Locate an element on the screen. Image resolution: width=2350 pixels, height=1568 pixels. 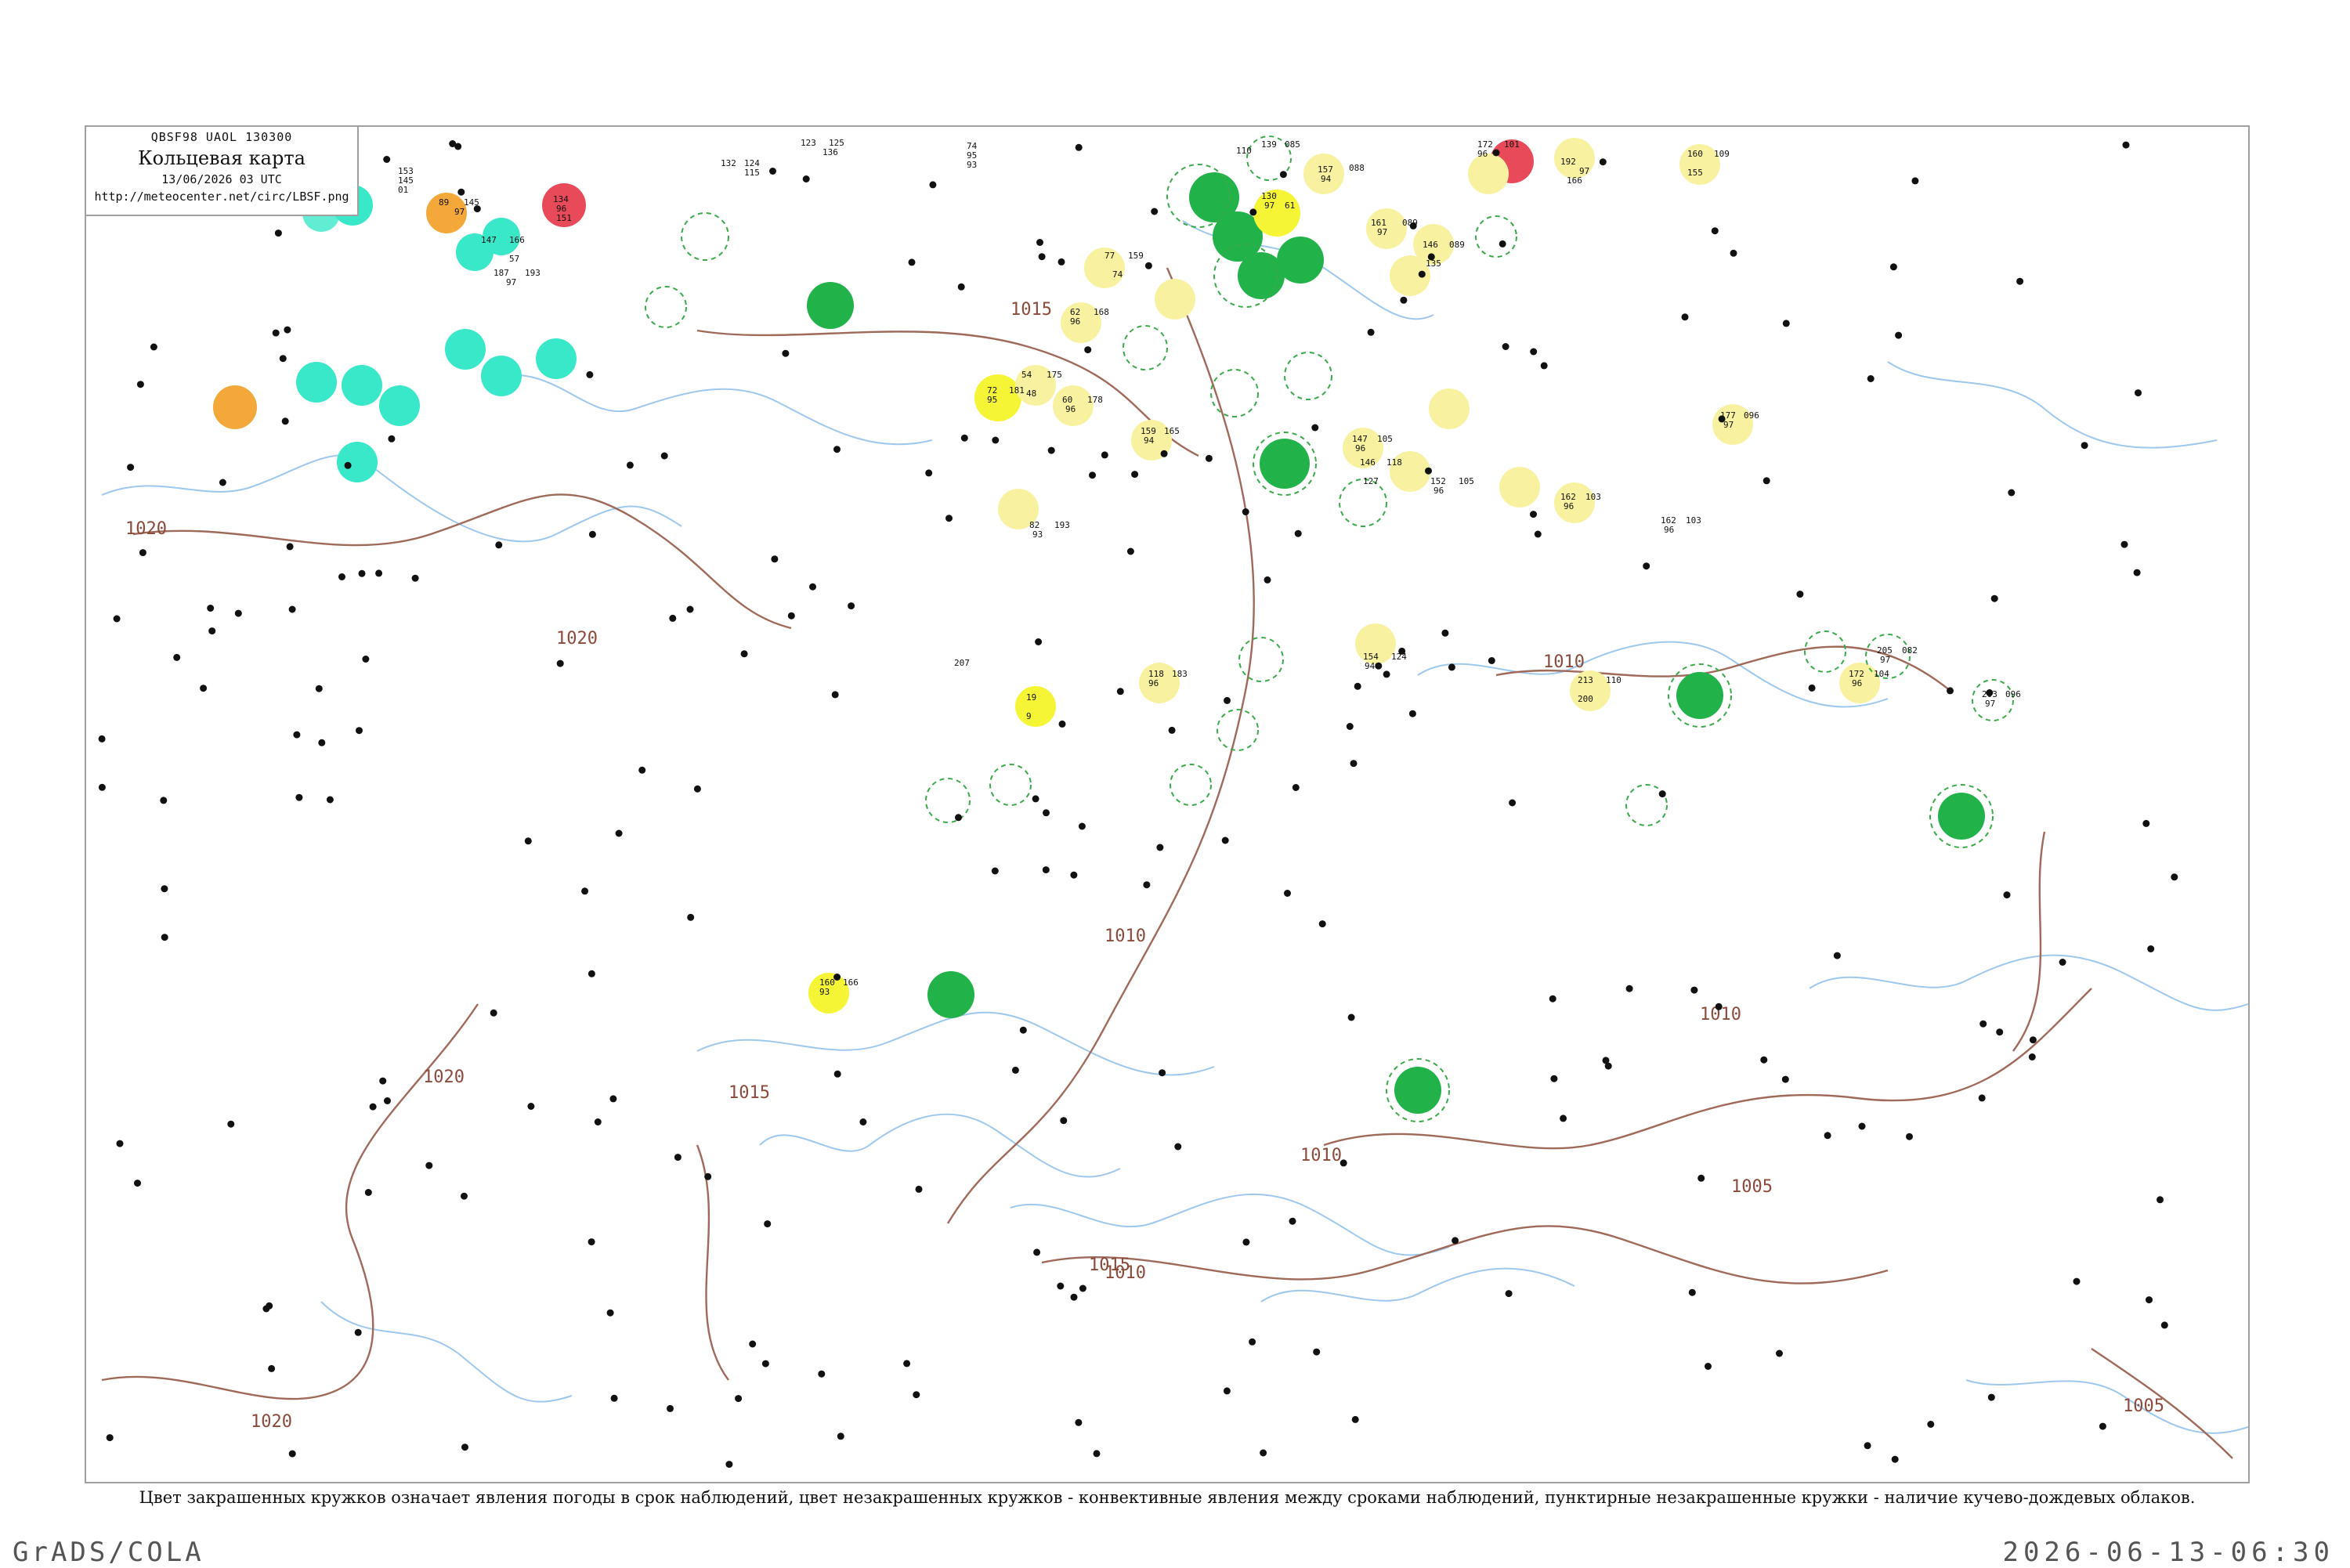
station-dewpoint: 101 is located at coordinates (1512, 144).